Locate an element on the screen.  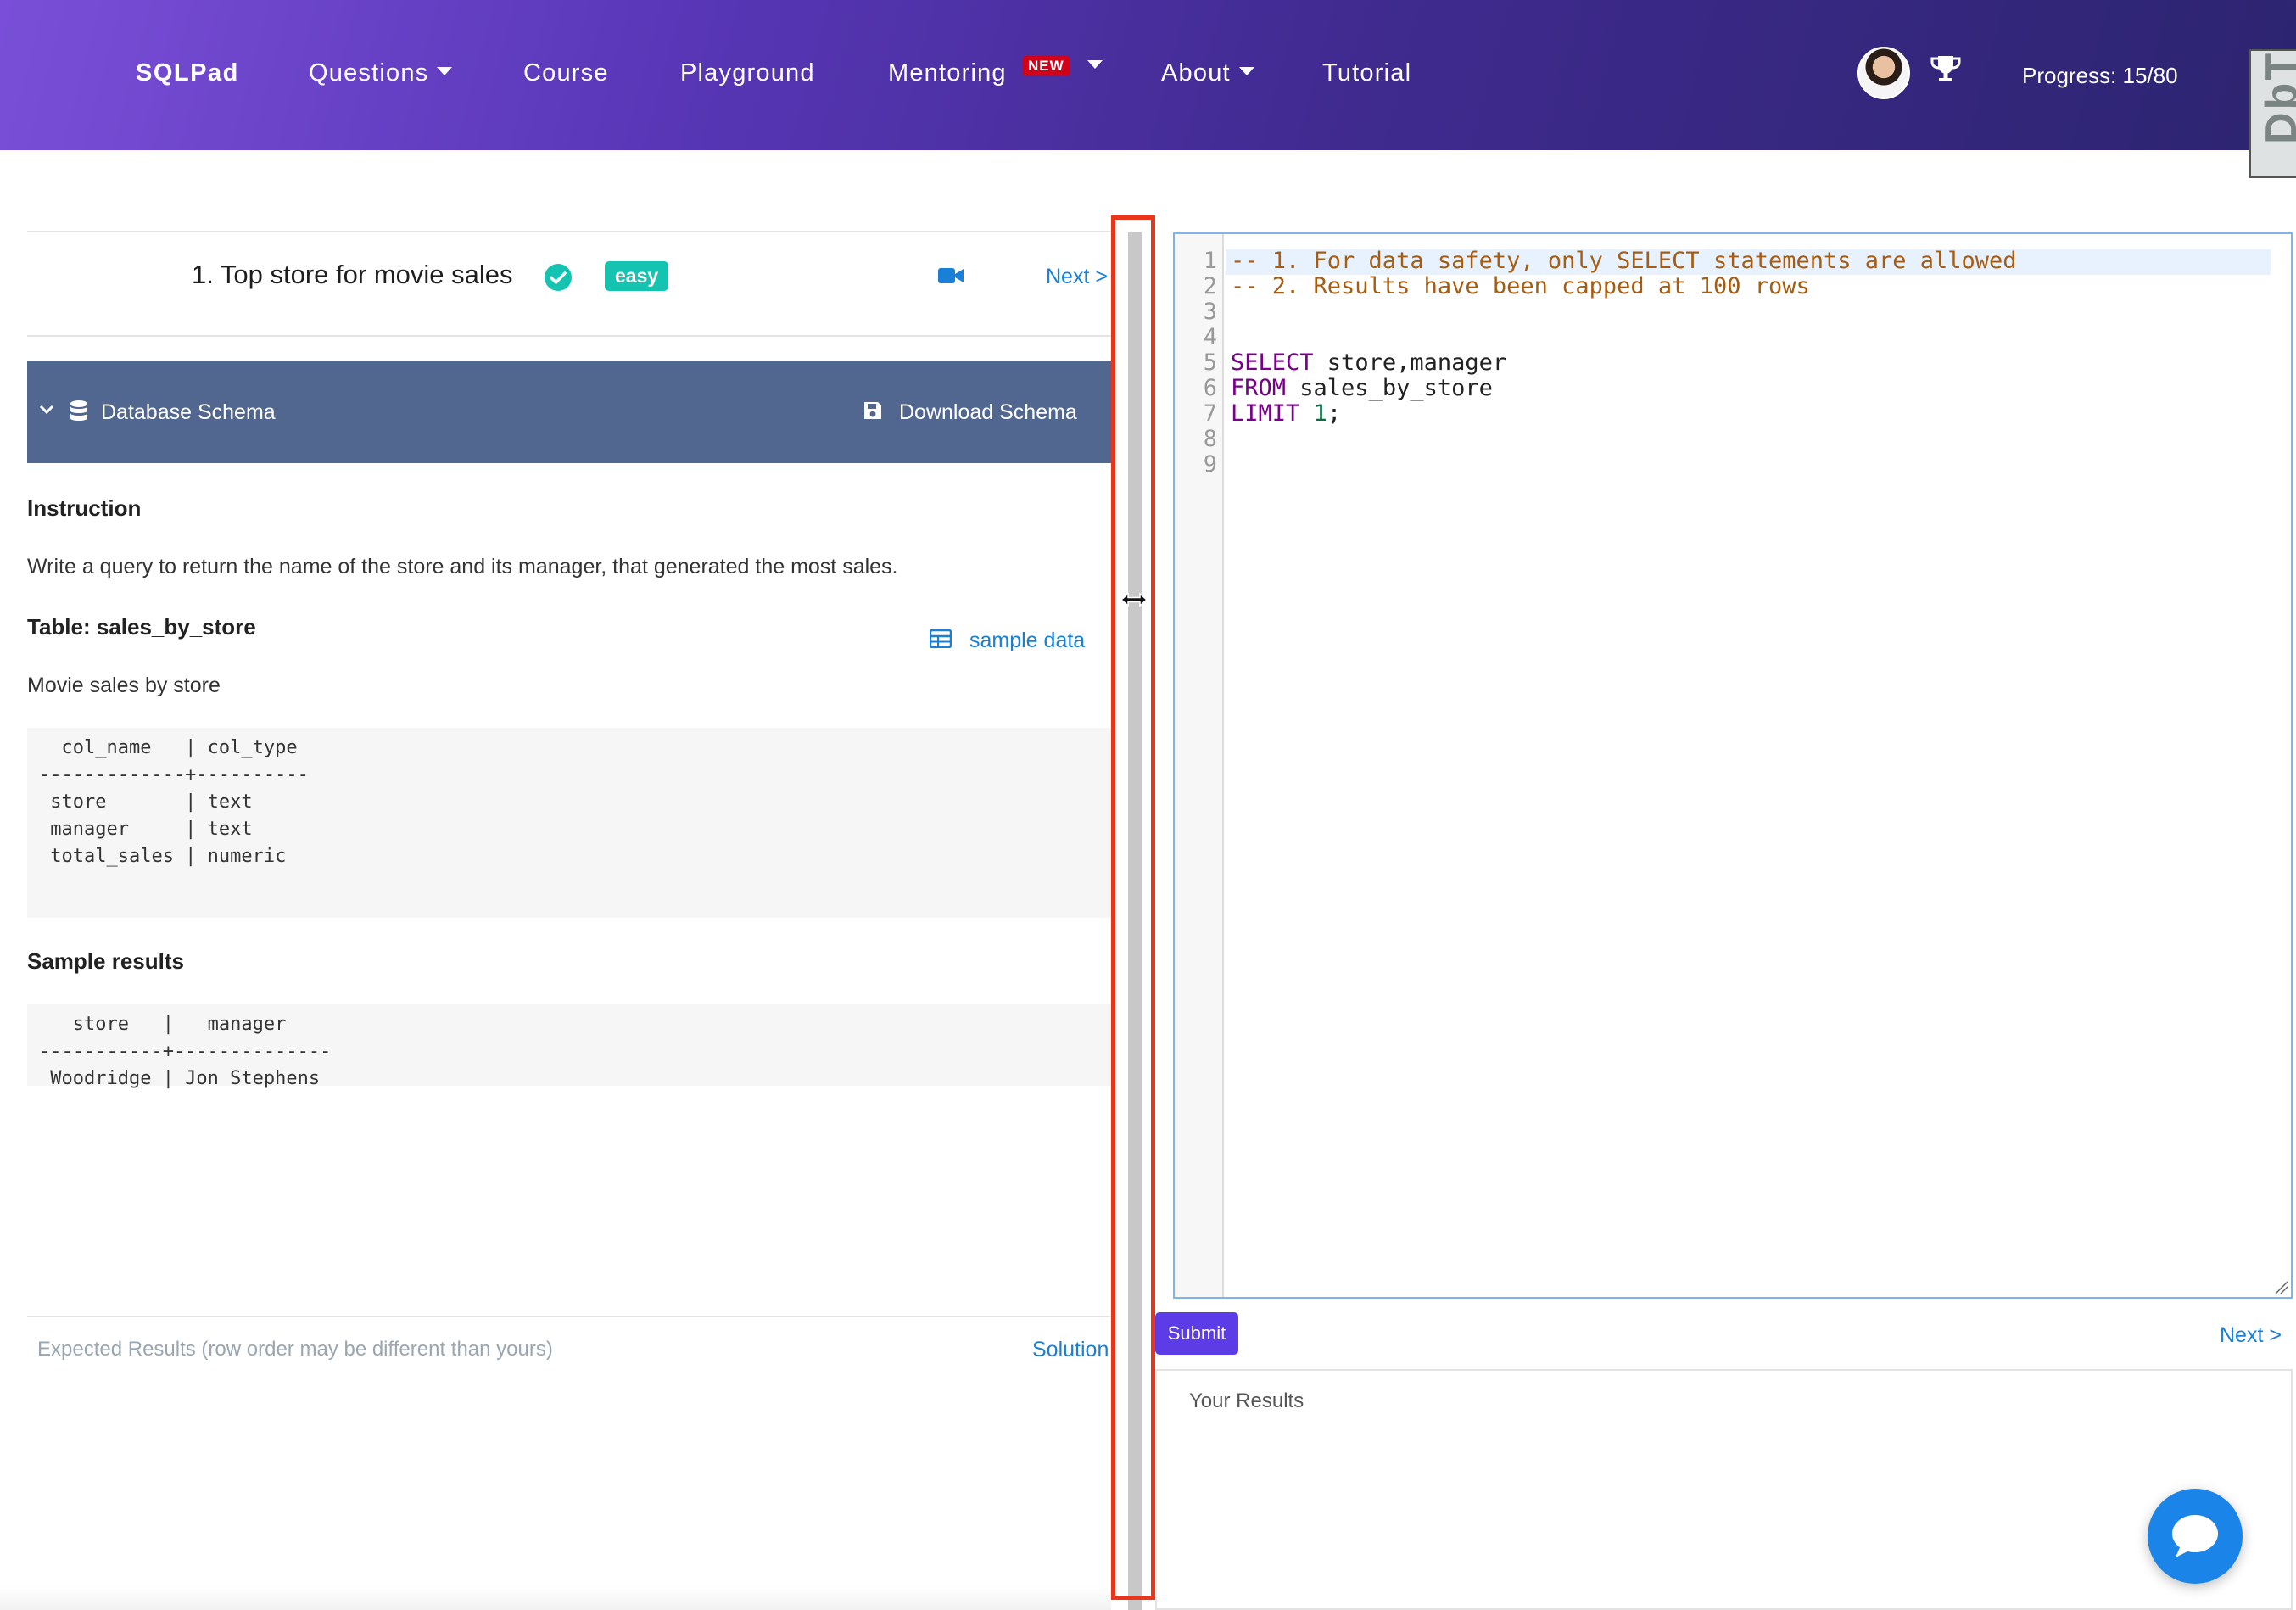
solution-link: Solution is located at coordinates (1070, 1350).